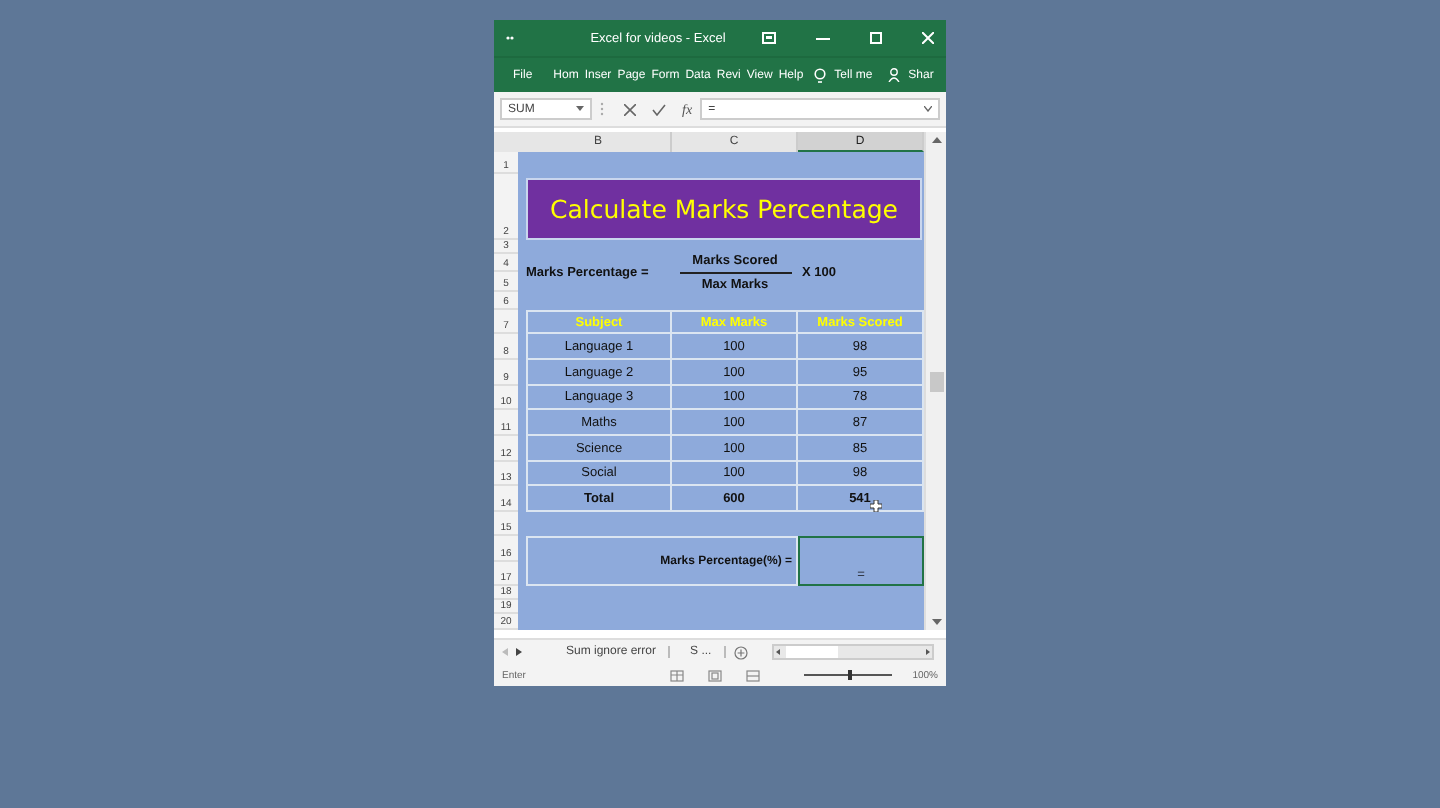  What do you see at coordinates (580, 109) in the screenshot?
I see `dropdown-icon` at bounding box center [580, 109].